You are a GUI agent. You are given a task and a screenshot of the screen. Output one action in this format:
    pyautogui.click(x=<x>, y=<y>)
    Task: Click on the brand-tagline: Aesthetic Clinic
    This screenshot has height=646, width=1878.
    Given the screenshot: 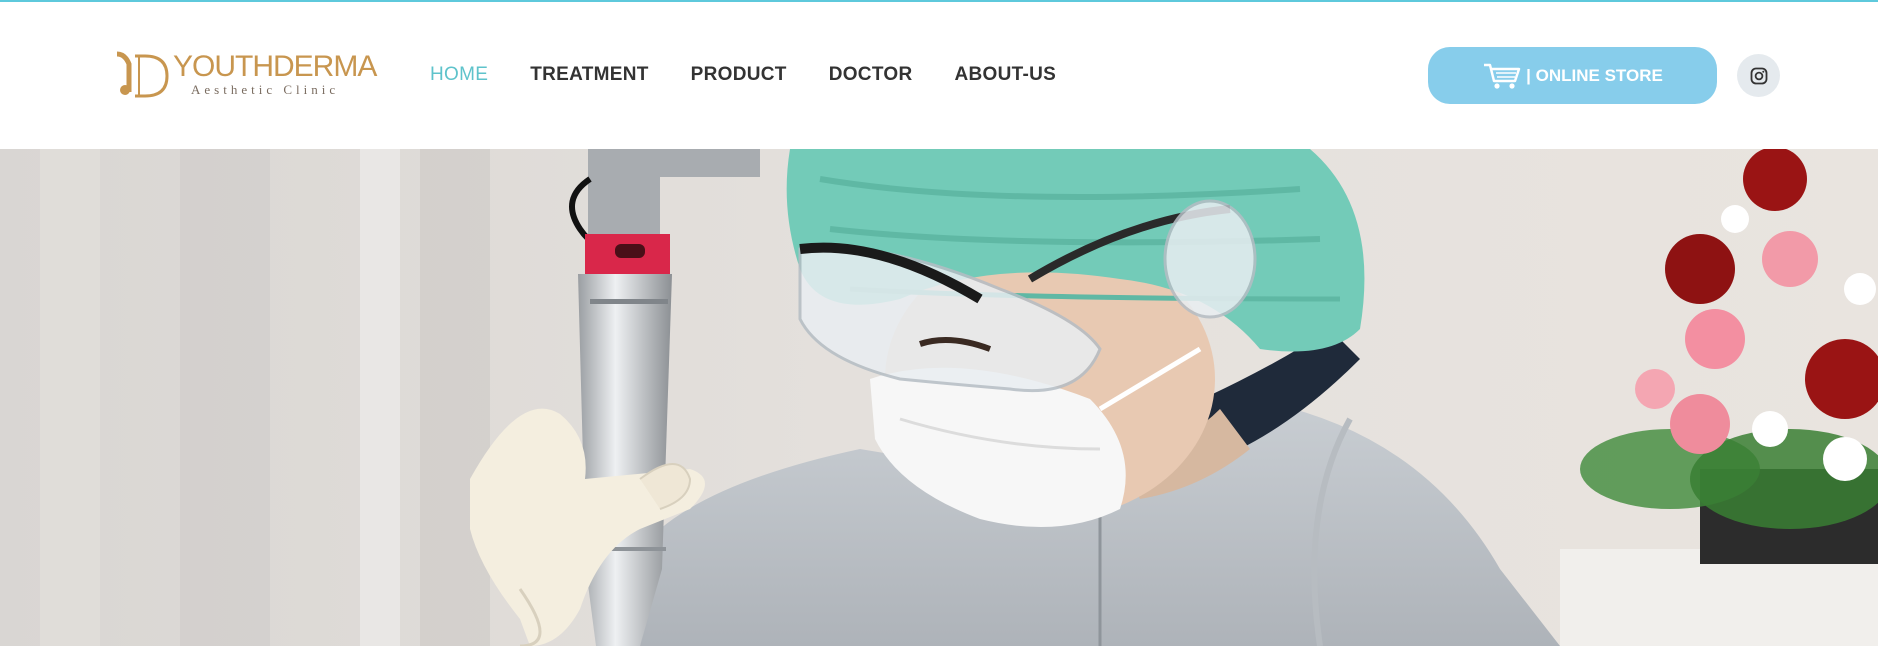 What is the action you would take?
    pyautogui.click(x=265, y=89)
    